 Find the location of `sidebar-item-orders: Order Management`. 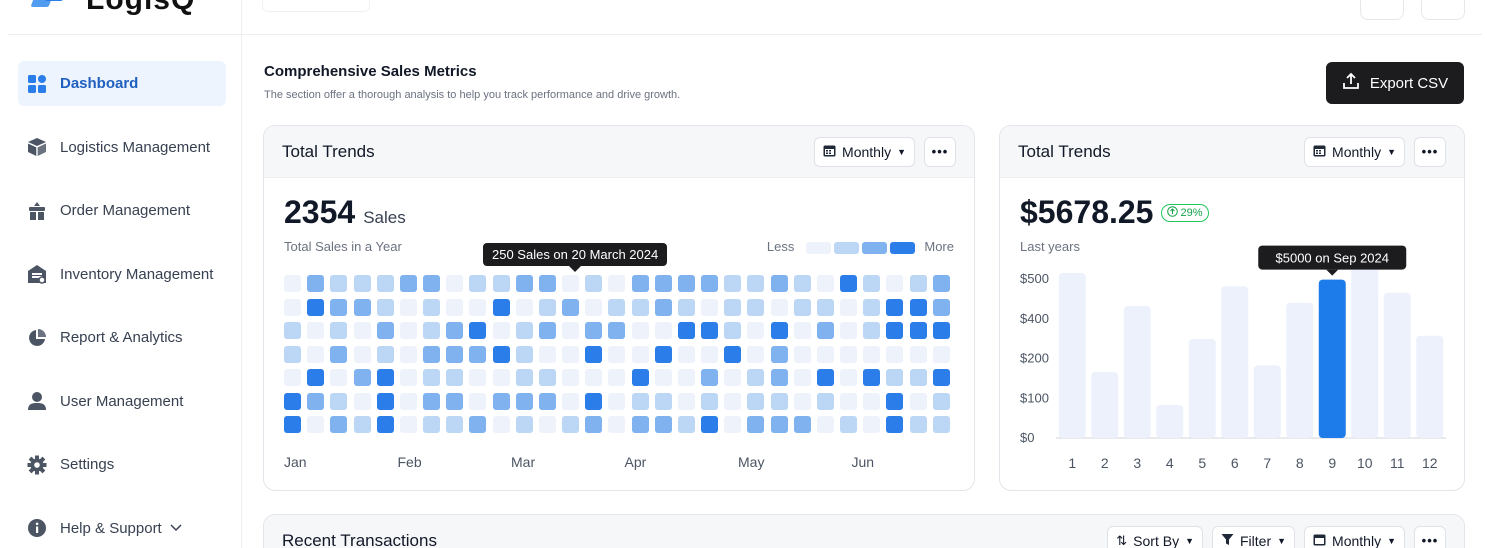

sidebar-item-orders: Order Management is located at coordinates (122, 210).